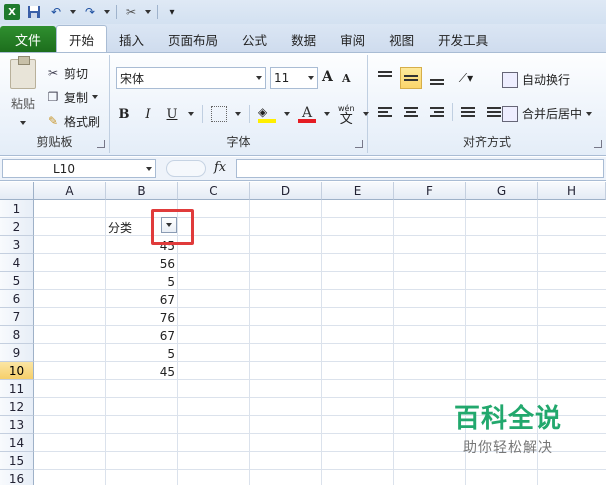  Describe the element at coordinates (73, 12) in the screenshot. I see `undo-dropdown-icon` at that location.